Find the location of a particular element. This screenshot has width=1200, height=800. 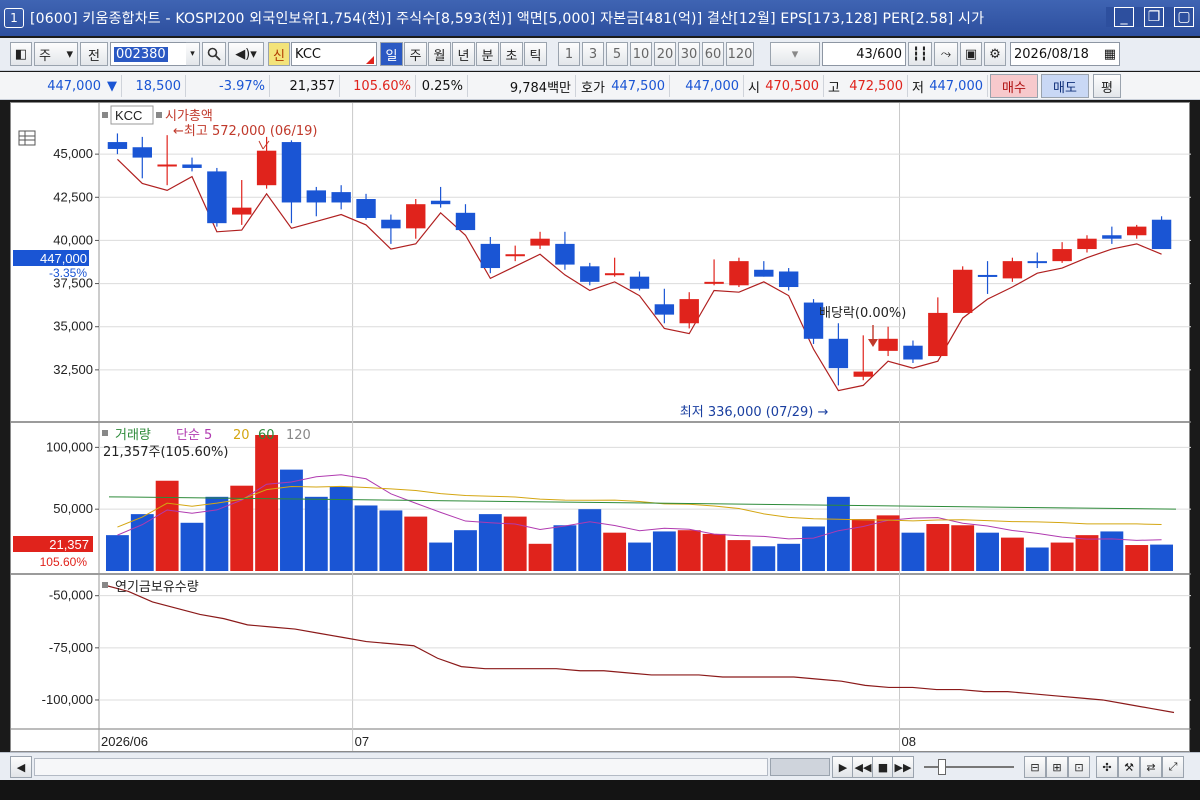

scroll-left-icon: ◀ is located at coordinates (21, 767).